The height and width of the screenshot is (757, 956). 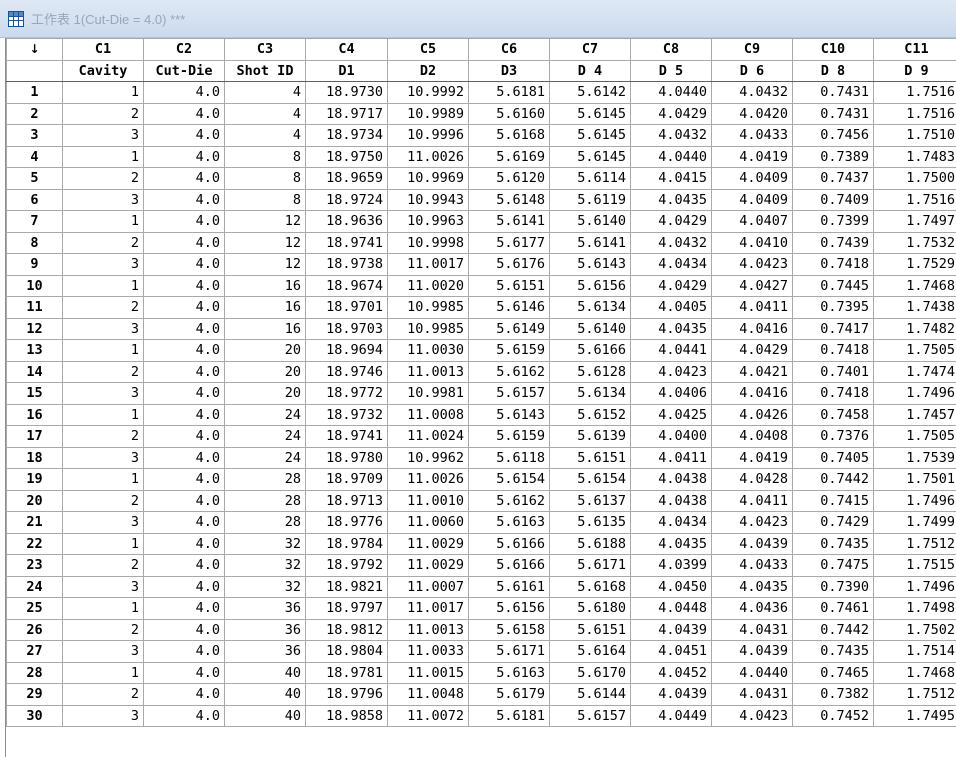 I want to click on data-cell: 4.0440, so click(x=671, y=156).